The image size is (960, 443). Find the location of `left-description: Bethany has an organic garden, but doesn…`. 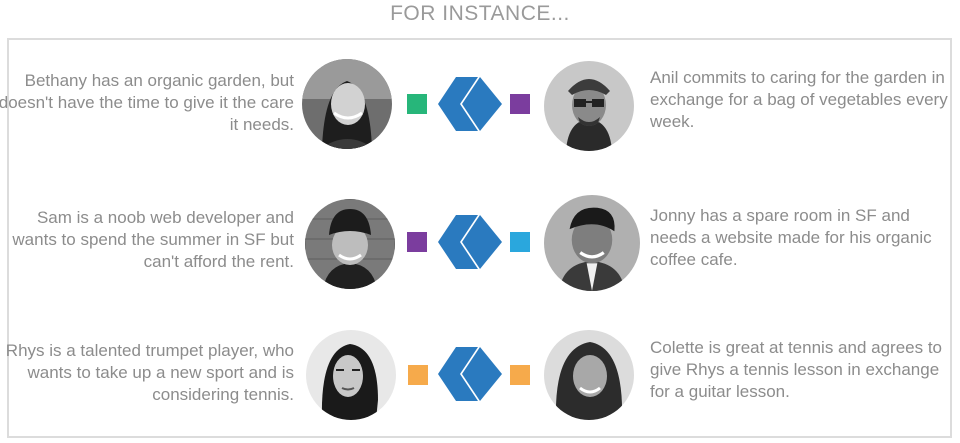

left-description: Bethany has an organic garden, but doesn… is located at coordinates (147, 102).